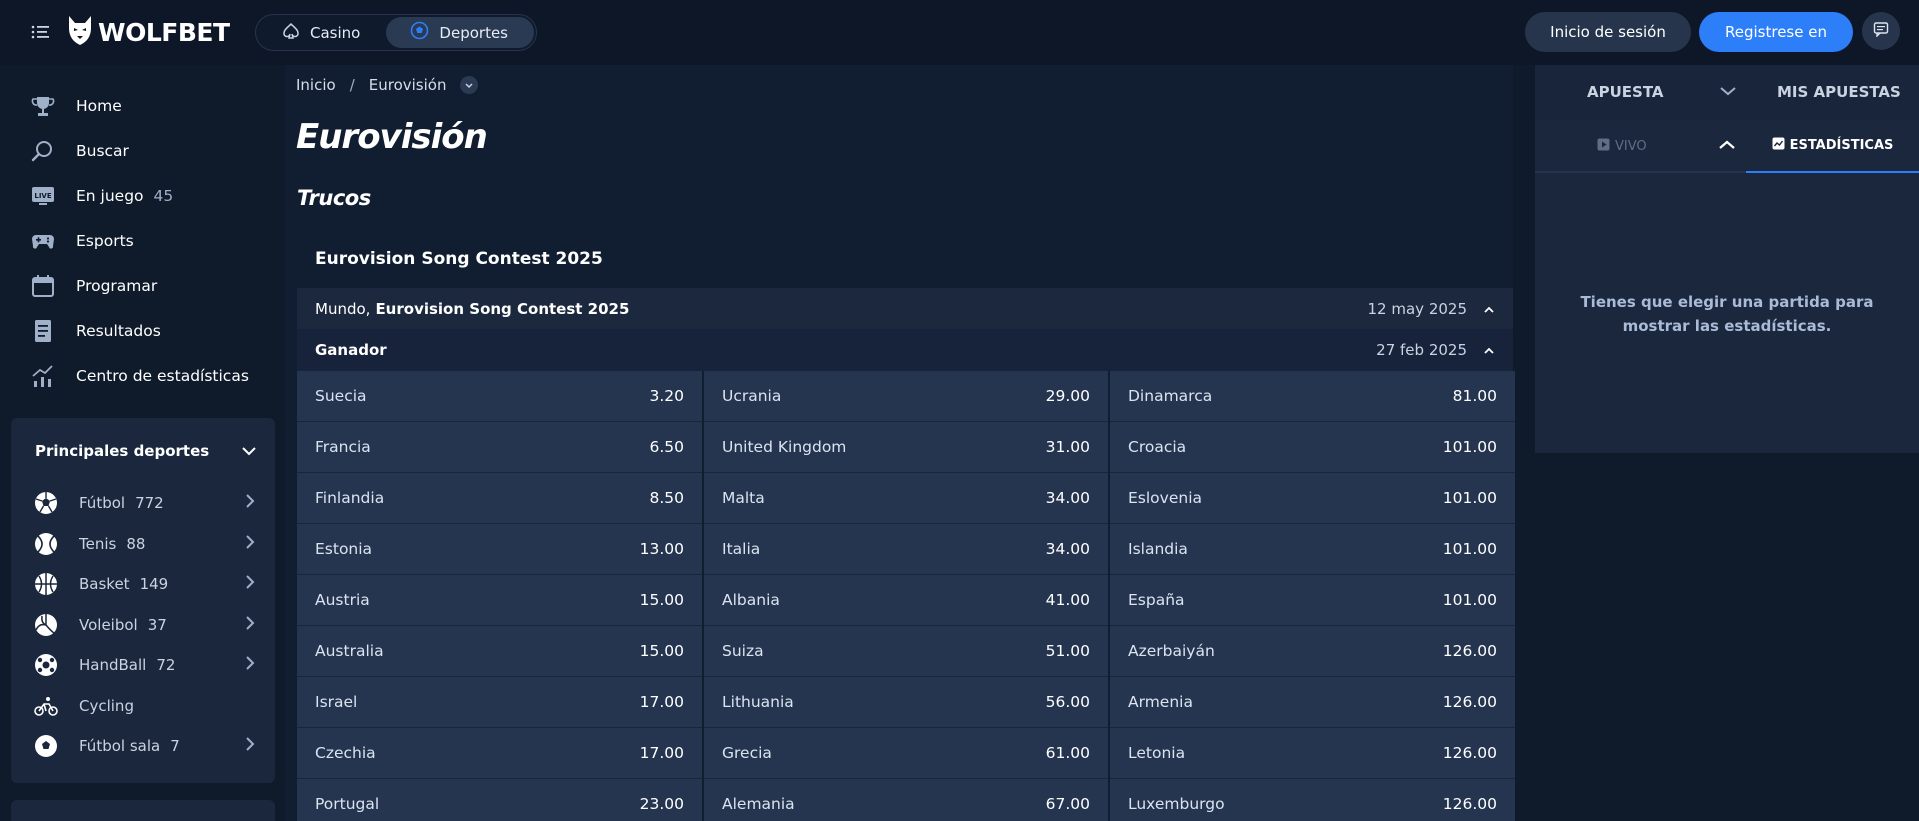 The width and height of the screenshot is (1919, 821). Describe the element at coordinates (1841, 145) in the screenshot. I see `tab-statistics-label: ESTADÍSTICAS` at that location.